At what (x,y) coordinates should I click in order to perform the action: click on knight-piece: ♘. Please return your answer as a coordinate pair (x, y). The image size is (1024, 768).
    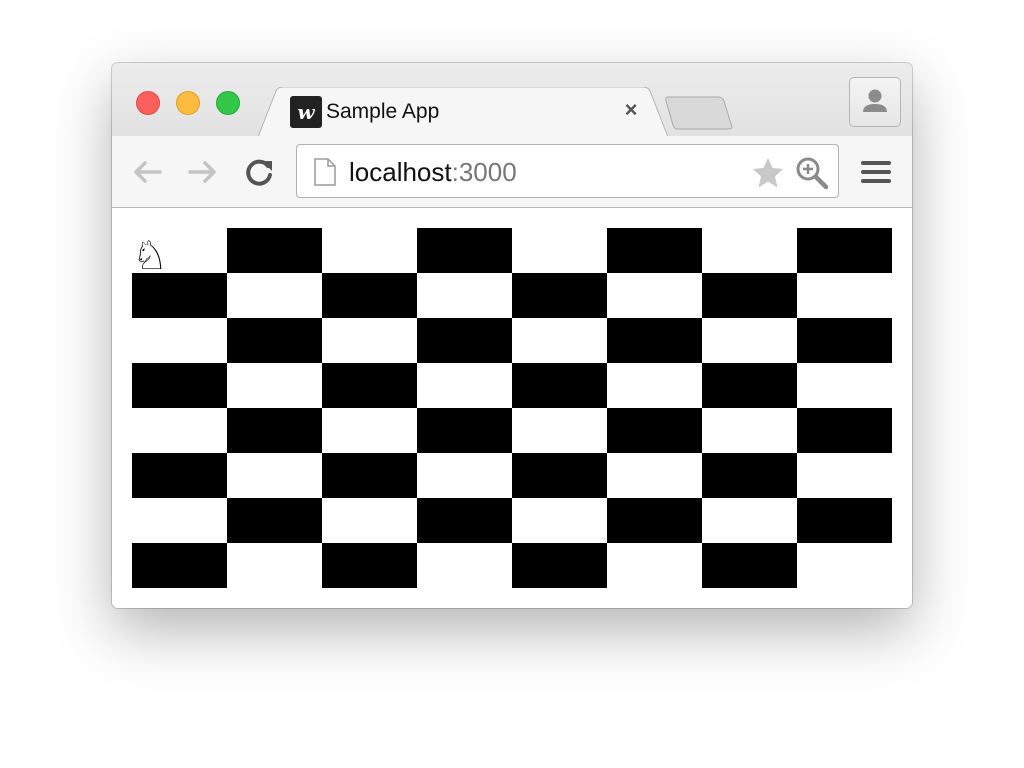
    Looking at the image, I should click on (150, 256).